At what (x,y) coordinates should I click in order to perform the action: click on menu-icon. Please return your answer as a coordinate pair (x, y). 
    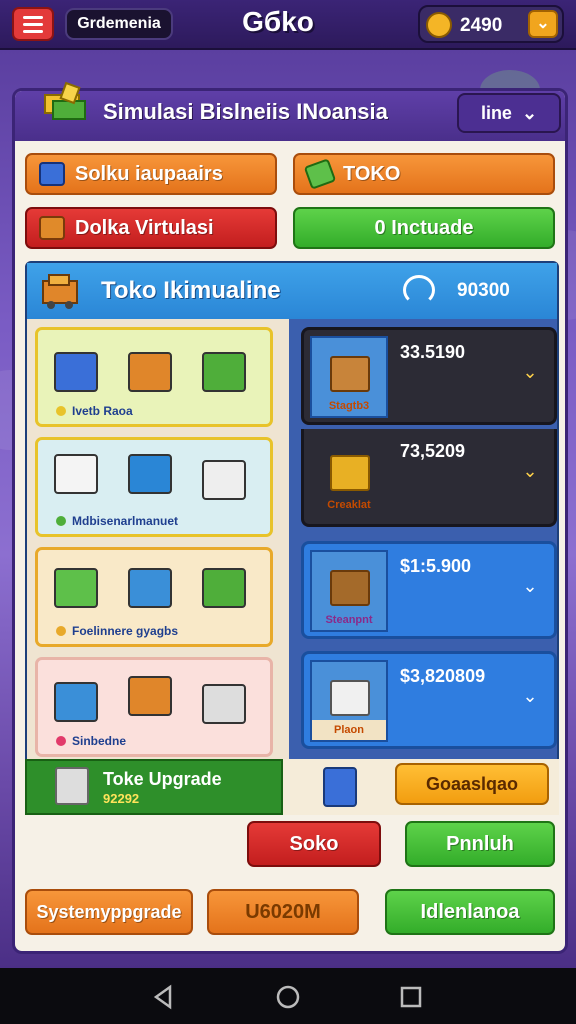
    Looking at the image, I should click on (33, 17).